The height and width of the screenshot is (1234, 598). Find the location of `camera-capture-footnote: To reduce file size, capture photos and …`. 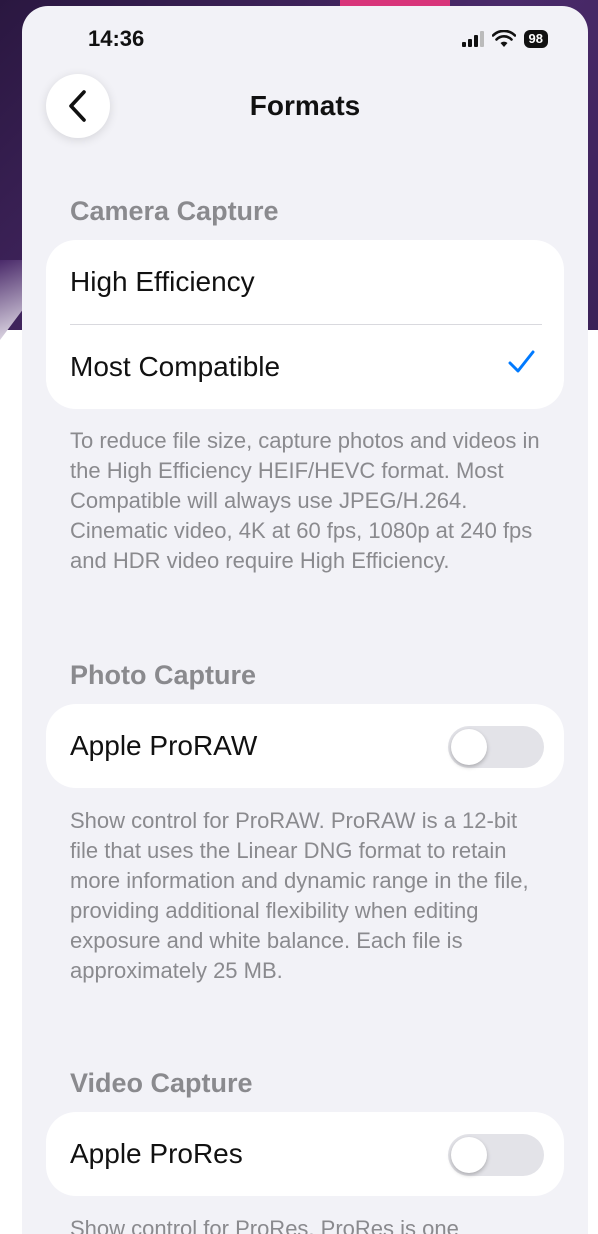

camera-capture-footnote: To reduce file size, capture photos and … is located at coordinates (305, 500).